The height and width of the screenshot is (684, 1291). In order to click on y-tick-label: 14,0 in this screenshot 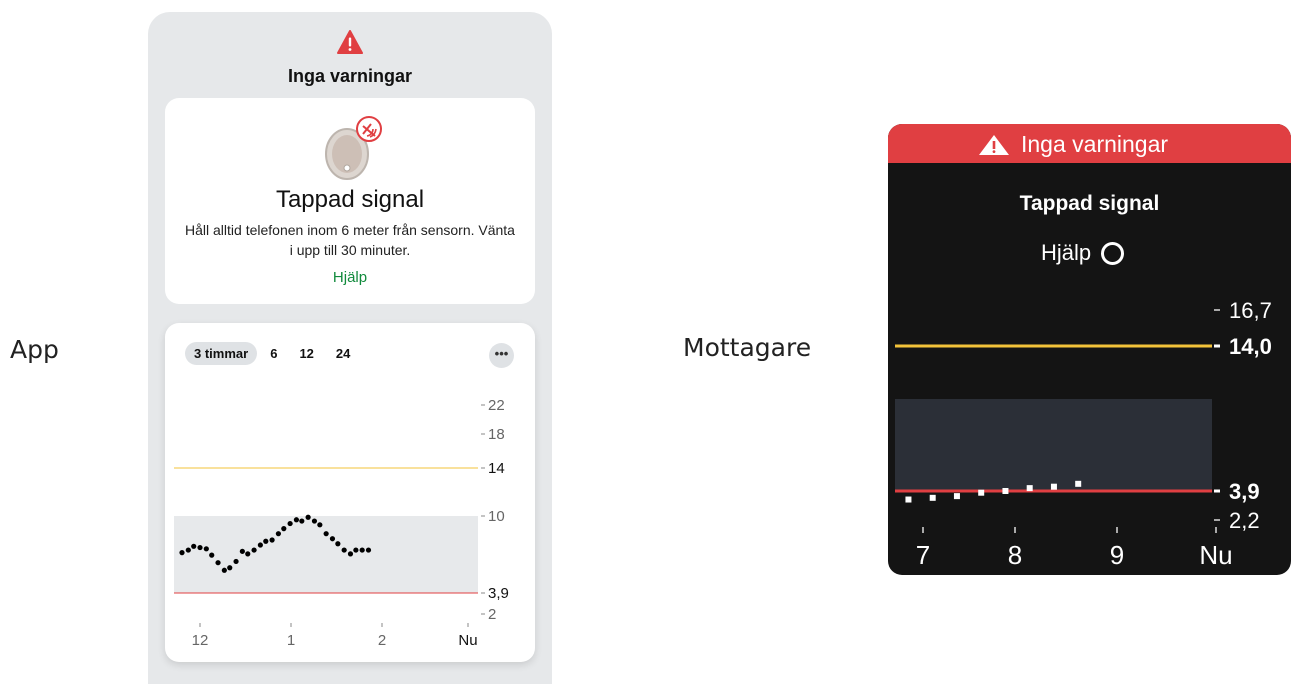, I will do `click(1250, 346)`.